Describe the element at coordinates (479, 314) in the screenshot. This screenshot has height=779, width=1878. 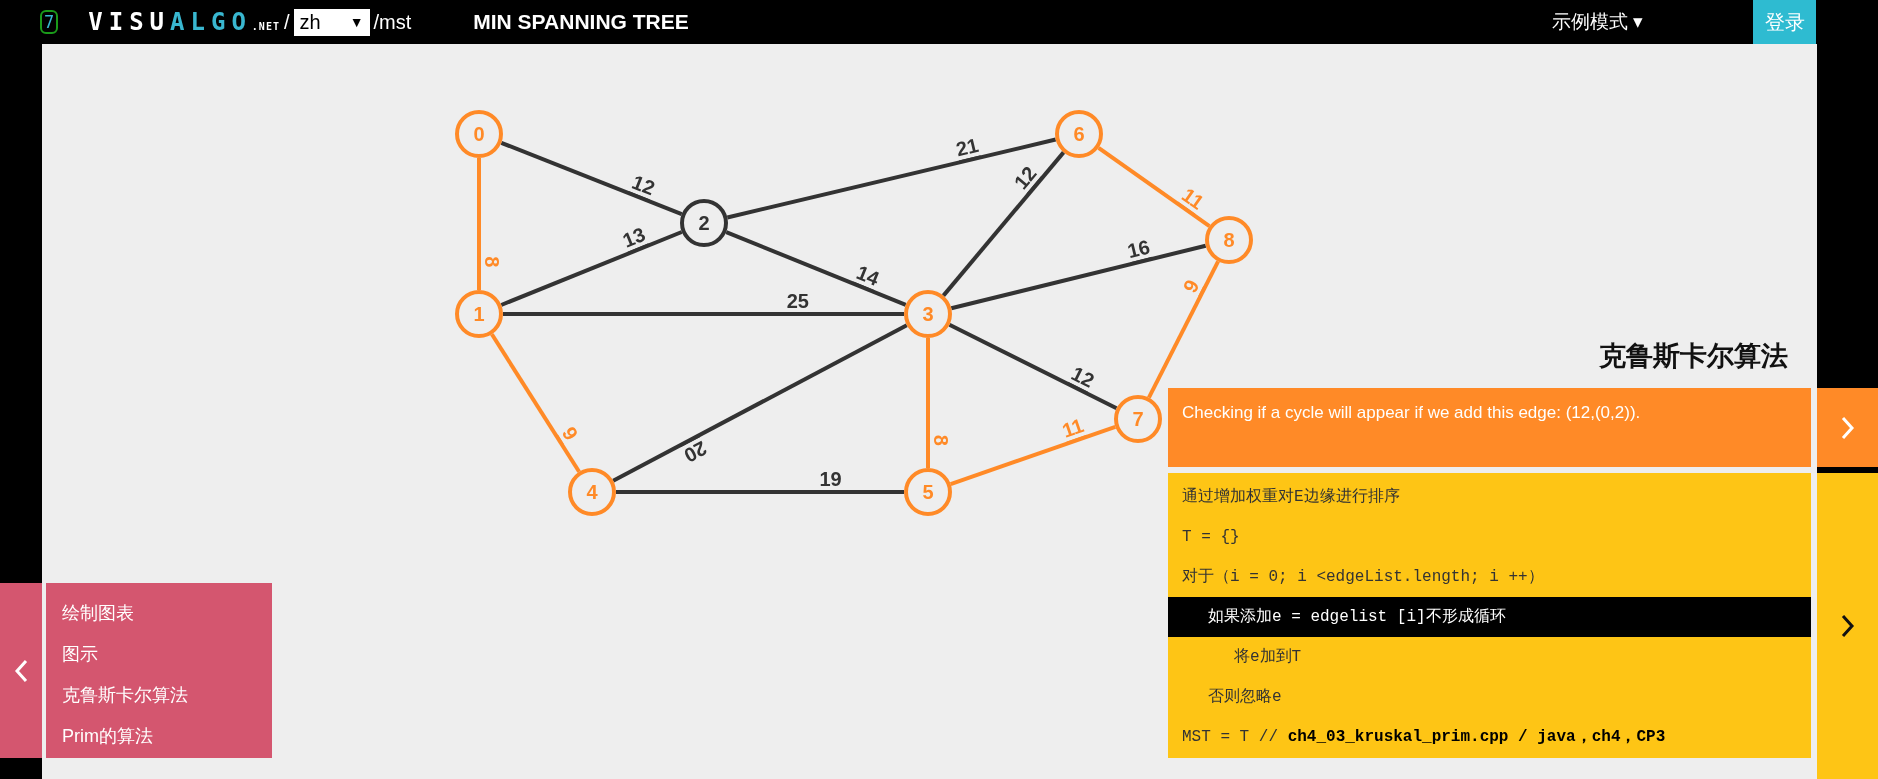
I see `graph-node: 1` at that location.